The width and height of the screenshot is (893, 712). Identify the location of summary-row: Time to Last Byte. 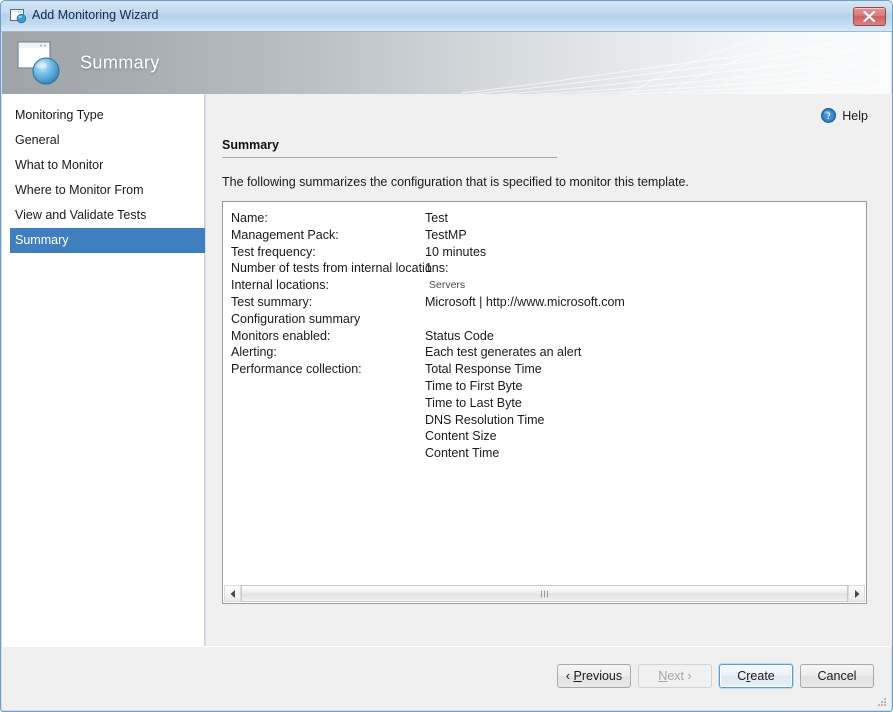
(548, 404).